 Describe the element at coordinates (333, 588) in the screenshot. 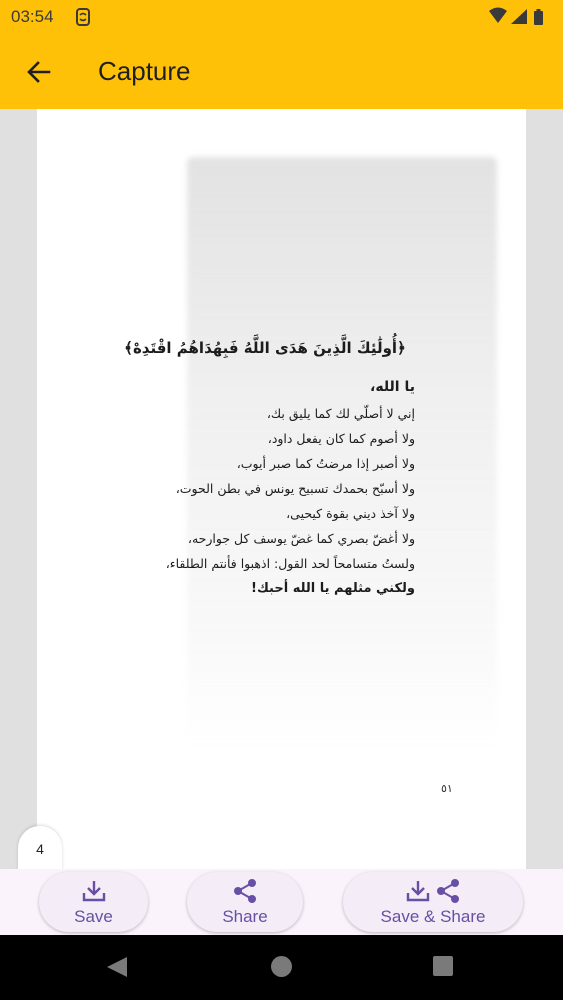

I see `text-line: ولكني مثلهم يا الله أحبك!` at that location.